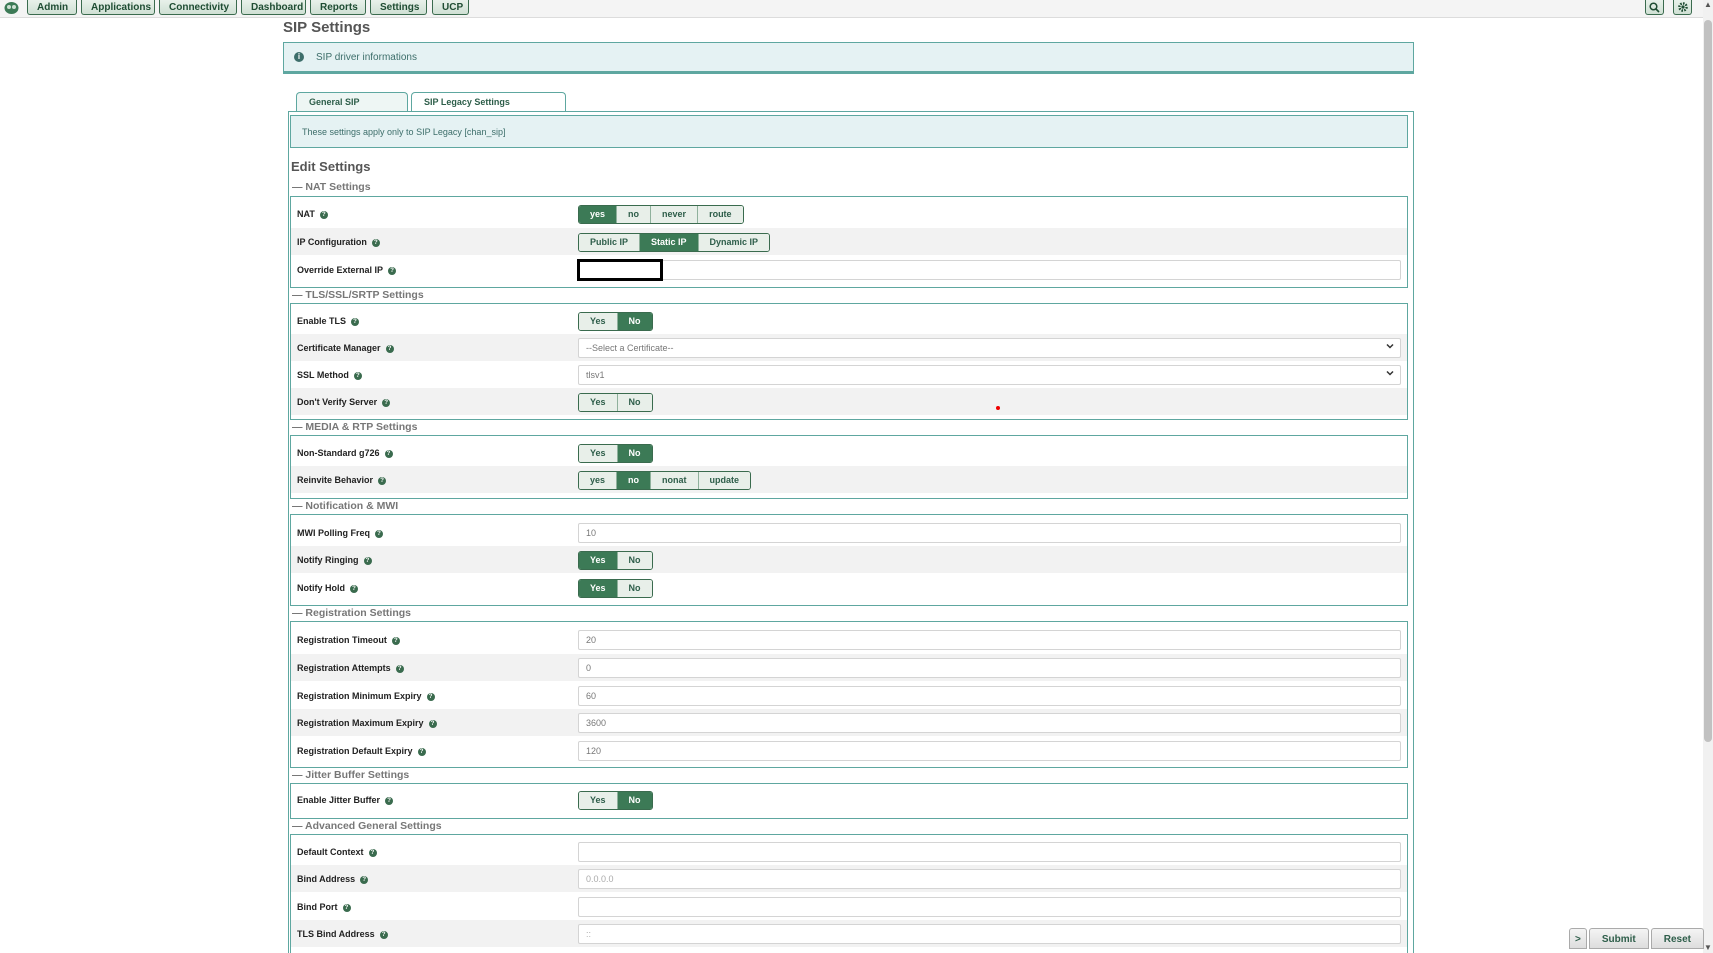 This screenshot has height=953, width=1713. I want to click on dont-verify-toggle-group: Yes No, so click(615, 402).